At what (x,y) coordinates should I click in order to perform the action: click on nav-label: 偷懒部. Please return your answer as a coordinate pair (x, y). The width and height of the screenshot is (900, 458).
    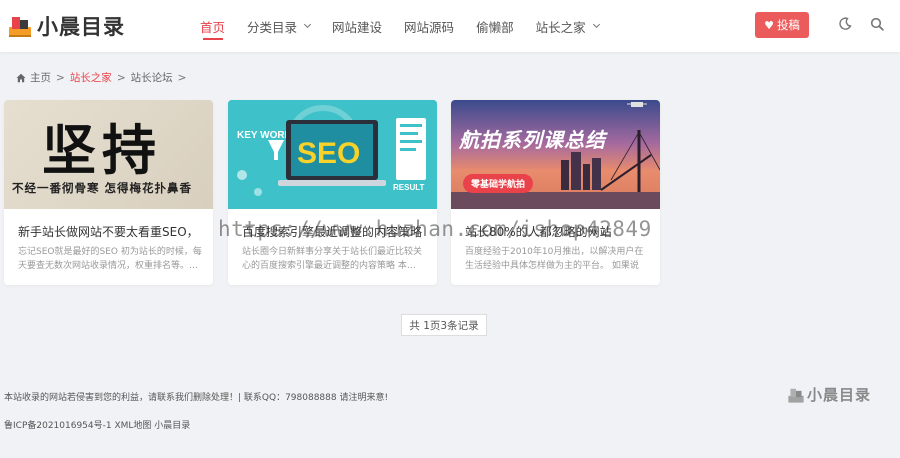
    Looking at the image, I should click on (495, 27).